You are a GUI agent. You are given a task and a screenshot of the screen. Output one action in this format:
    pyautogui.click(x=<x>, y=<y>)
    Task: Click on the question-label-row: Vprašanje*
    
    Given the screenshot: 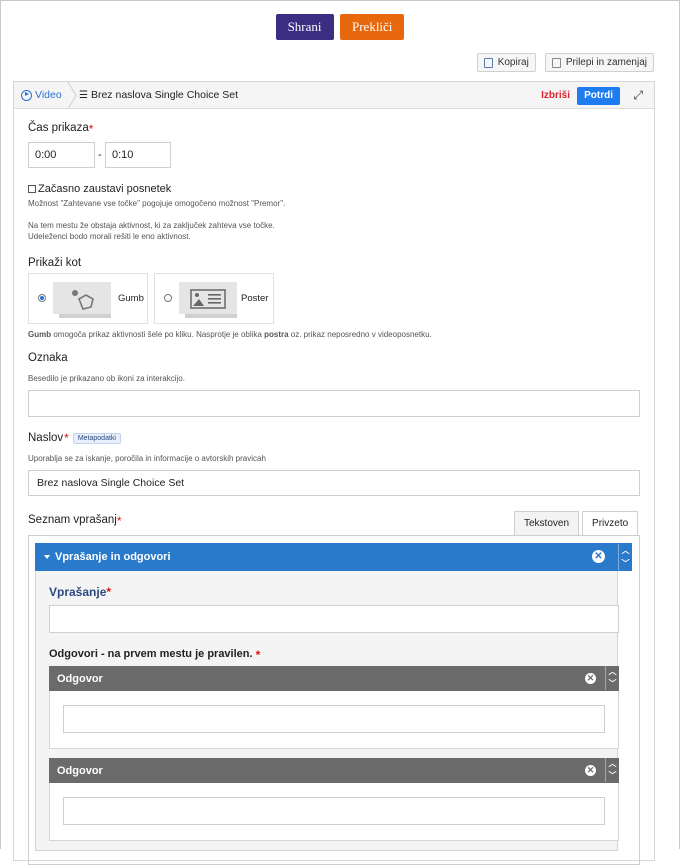 What is the action you would take?
    pyautogui.click(x=80, y=592)
    